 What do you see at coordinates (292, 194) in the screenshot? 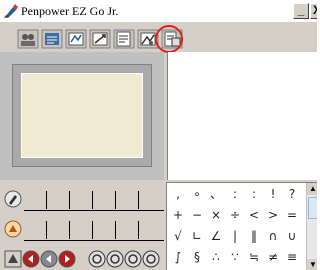
I see `symbol-key: ?` at bounding box center [292, 194].